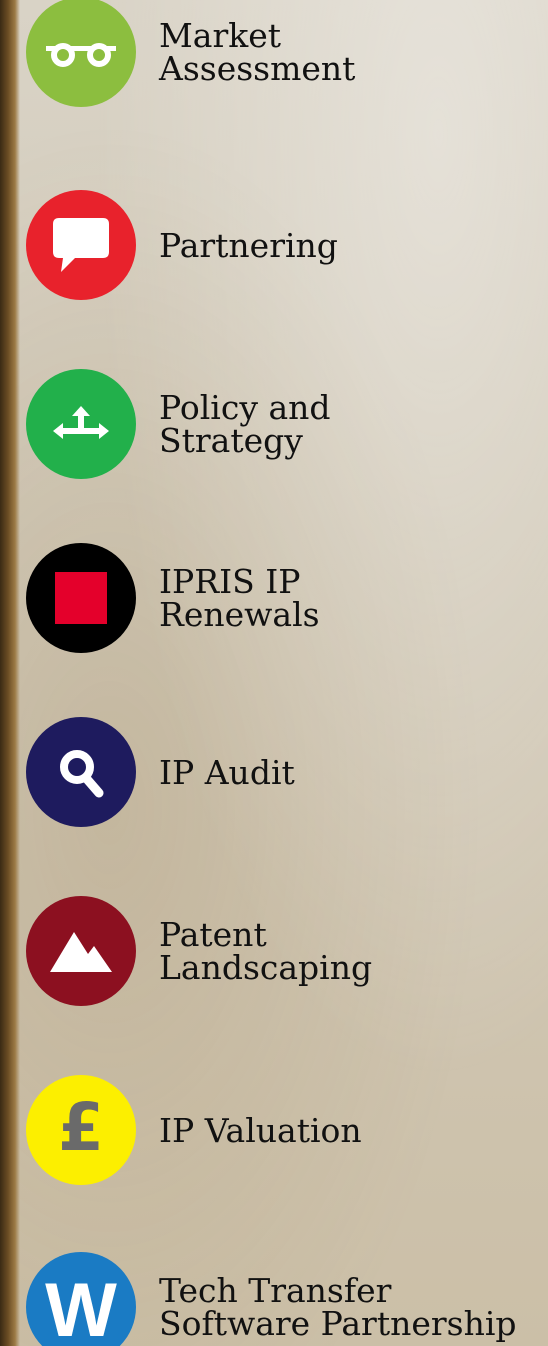 This screenshot has height=1346, width=548. I want to click on service-item-partnering: Partnering, so click(281, 245).